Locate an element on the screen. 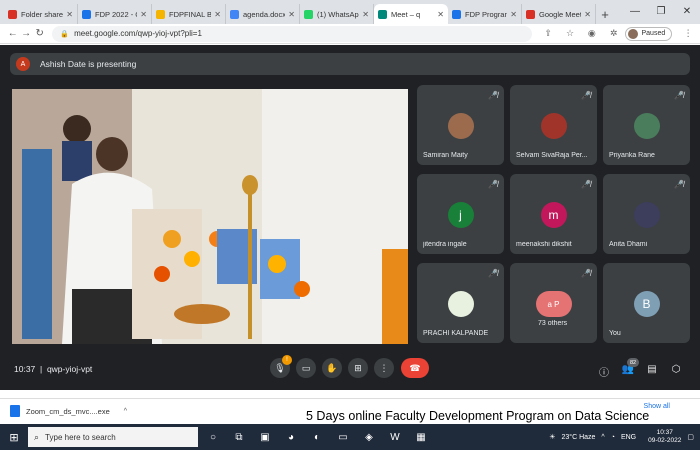 The height and width of the screenshot is (450, 700). chrome-icon: ◕ is located at coordinates (291, 437).